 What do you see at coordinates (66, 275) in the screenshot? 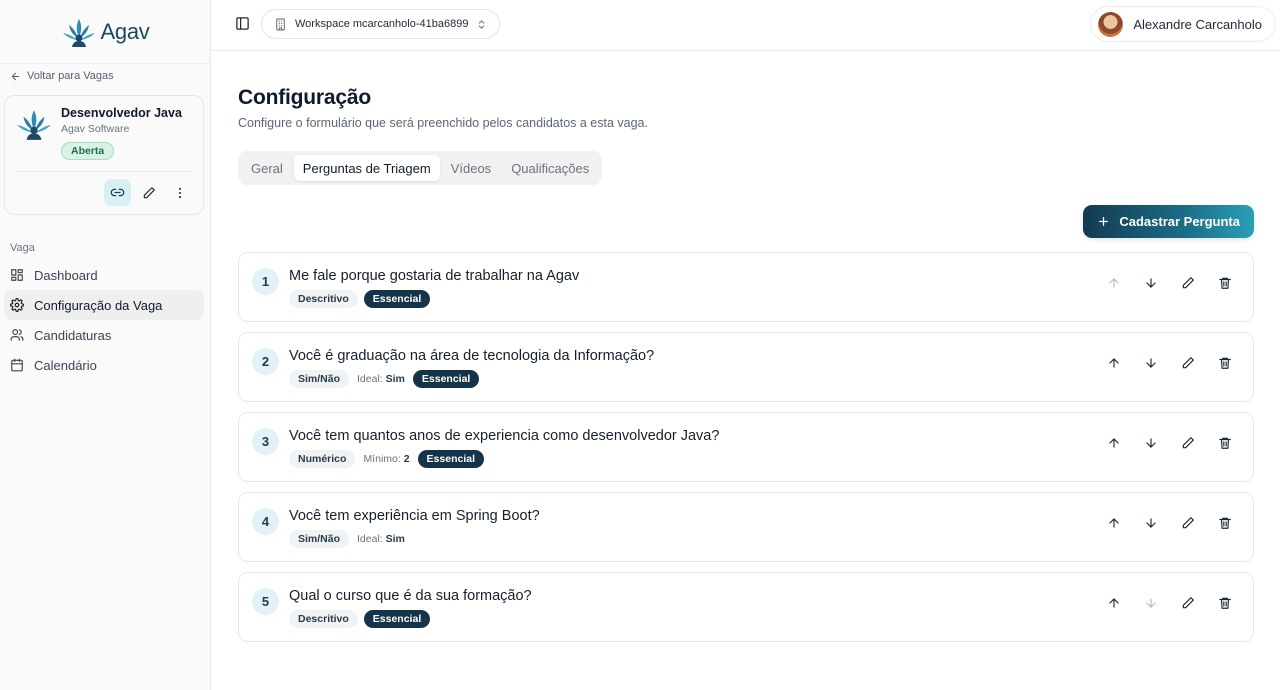
I see `sidebar-item-label: Dashboard` at bounding box center [66, 275].